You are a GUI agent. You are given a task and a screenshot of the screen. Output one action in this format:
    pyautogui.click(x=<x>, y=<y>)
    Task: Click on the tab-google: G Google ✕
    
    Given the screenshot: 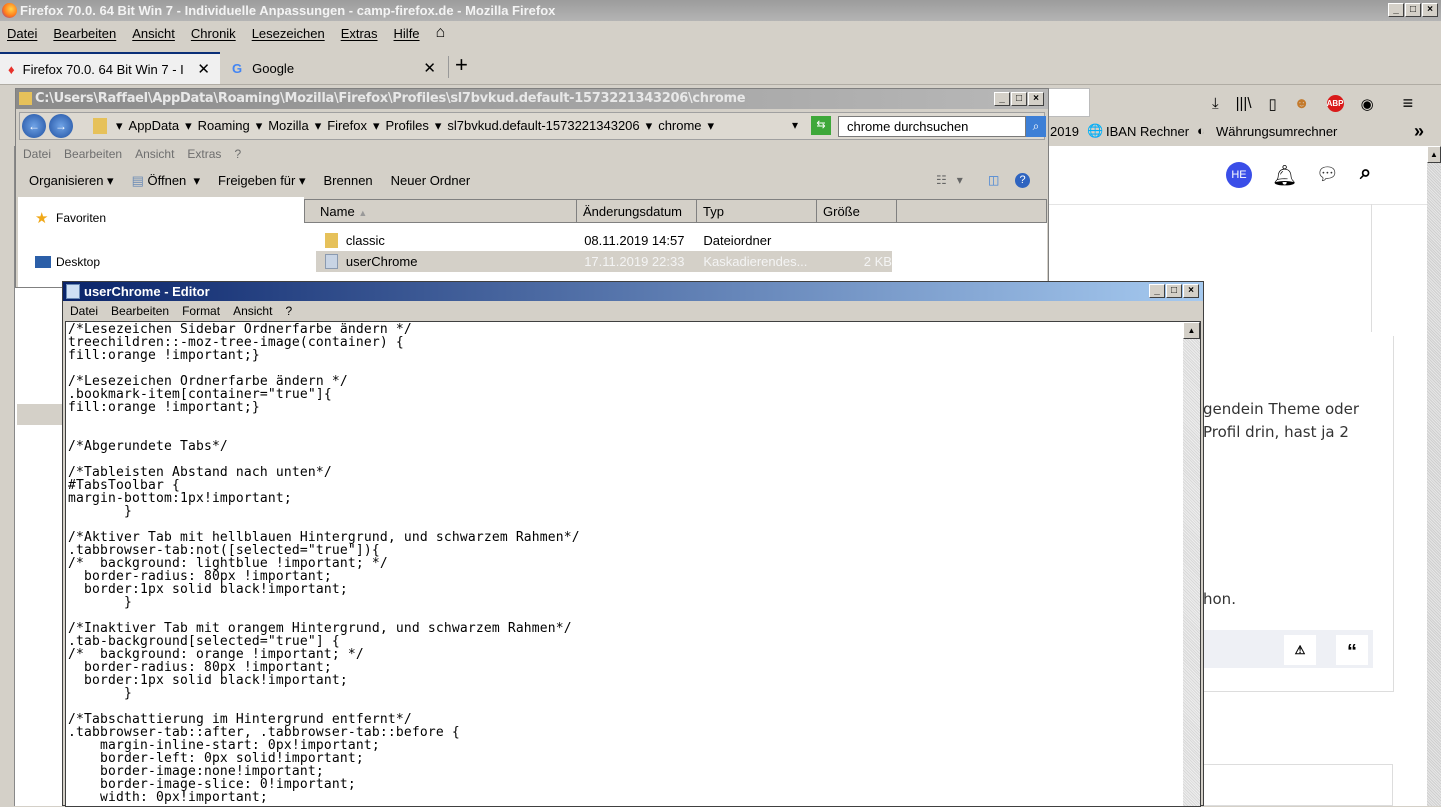 What is the action you would take?
    pyautogui.click(x=336, y=68)
    